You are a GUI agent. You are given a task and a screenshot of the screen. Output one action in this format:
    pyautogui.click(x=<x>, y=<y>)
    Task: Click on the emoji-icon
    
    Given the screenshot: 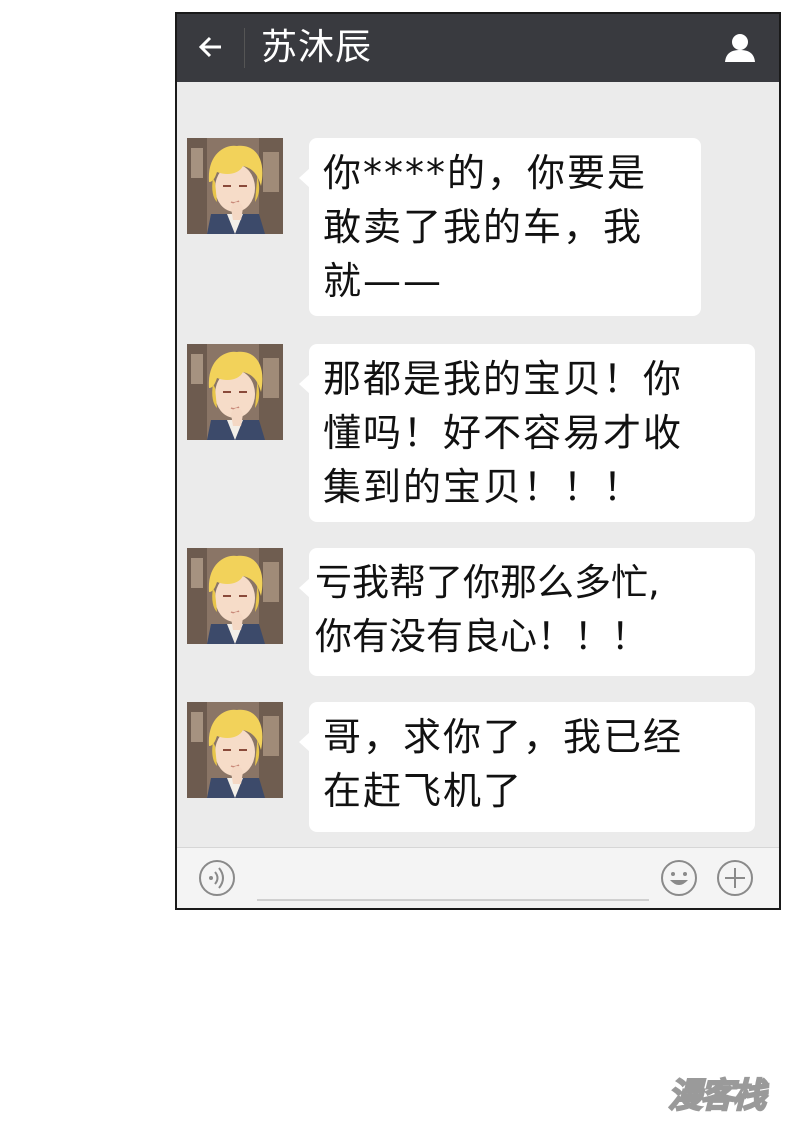 What is the action you would take?
    pyautogui.click(x=679, y=878)
    